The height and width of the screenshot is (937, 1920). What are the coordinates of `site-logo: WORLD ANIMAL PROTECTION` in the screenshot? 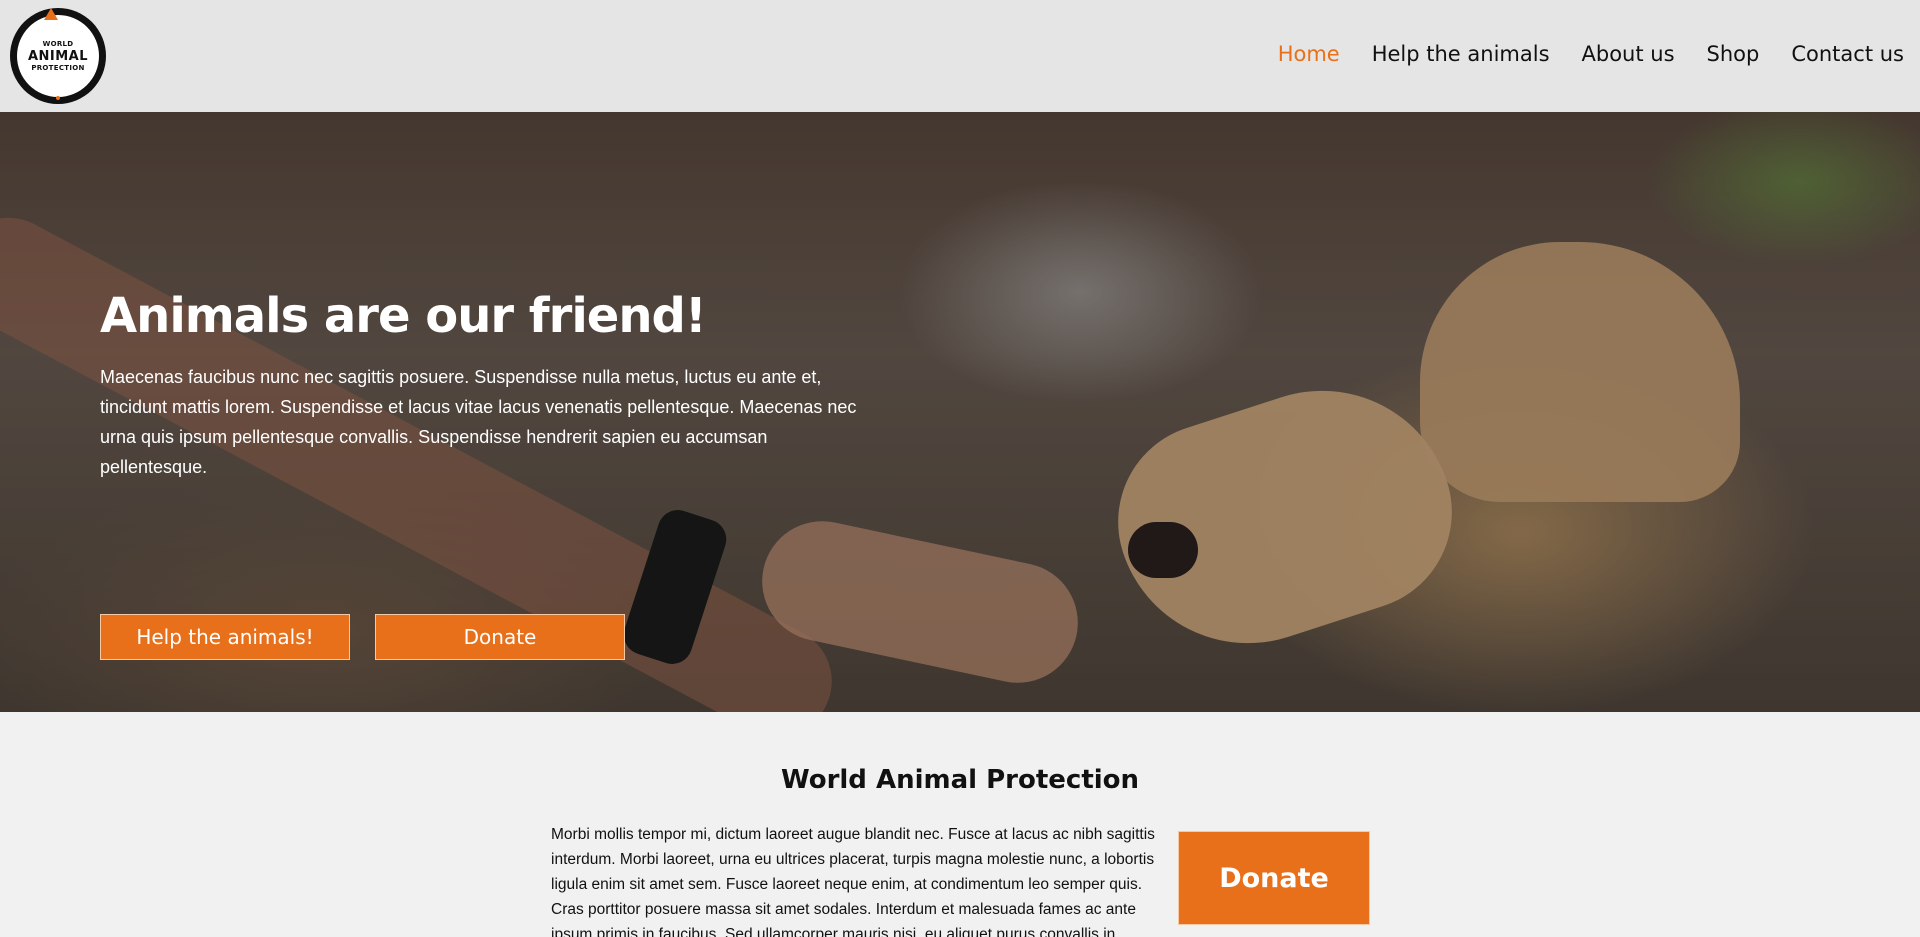 It's located at (58, 56).